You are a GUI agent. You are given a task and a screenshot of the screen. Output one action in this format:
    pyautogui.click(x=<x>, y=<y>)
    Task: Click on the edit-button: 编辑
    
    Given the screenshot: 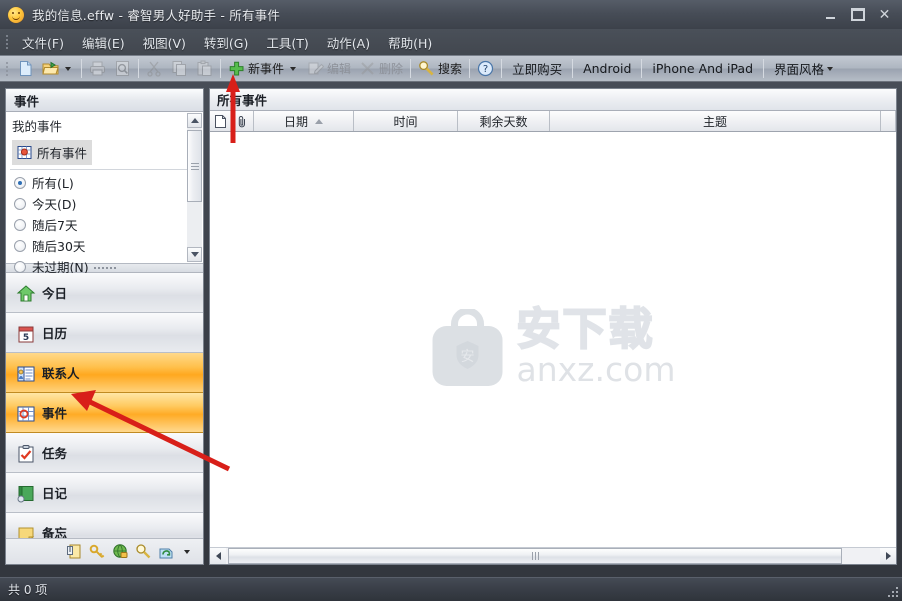 What is the action you would take?
    pyautogui.click(x=329, y=68)
    